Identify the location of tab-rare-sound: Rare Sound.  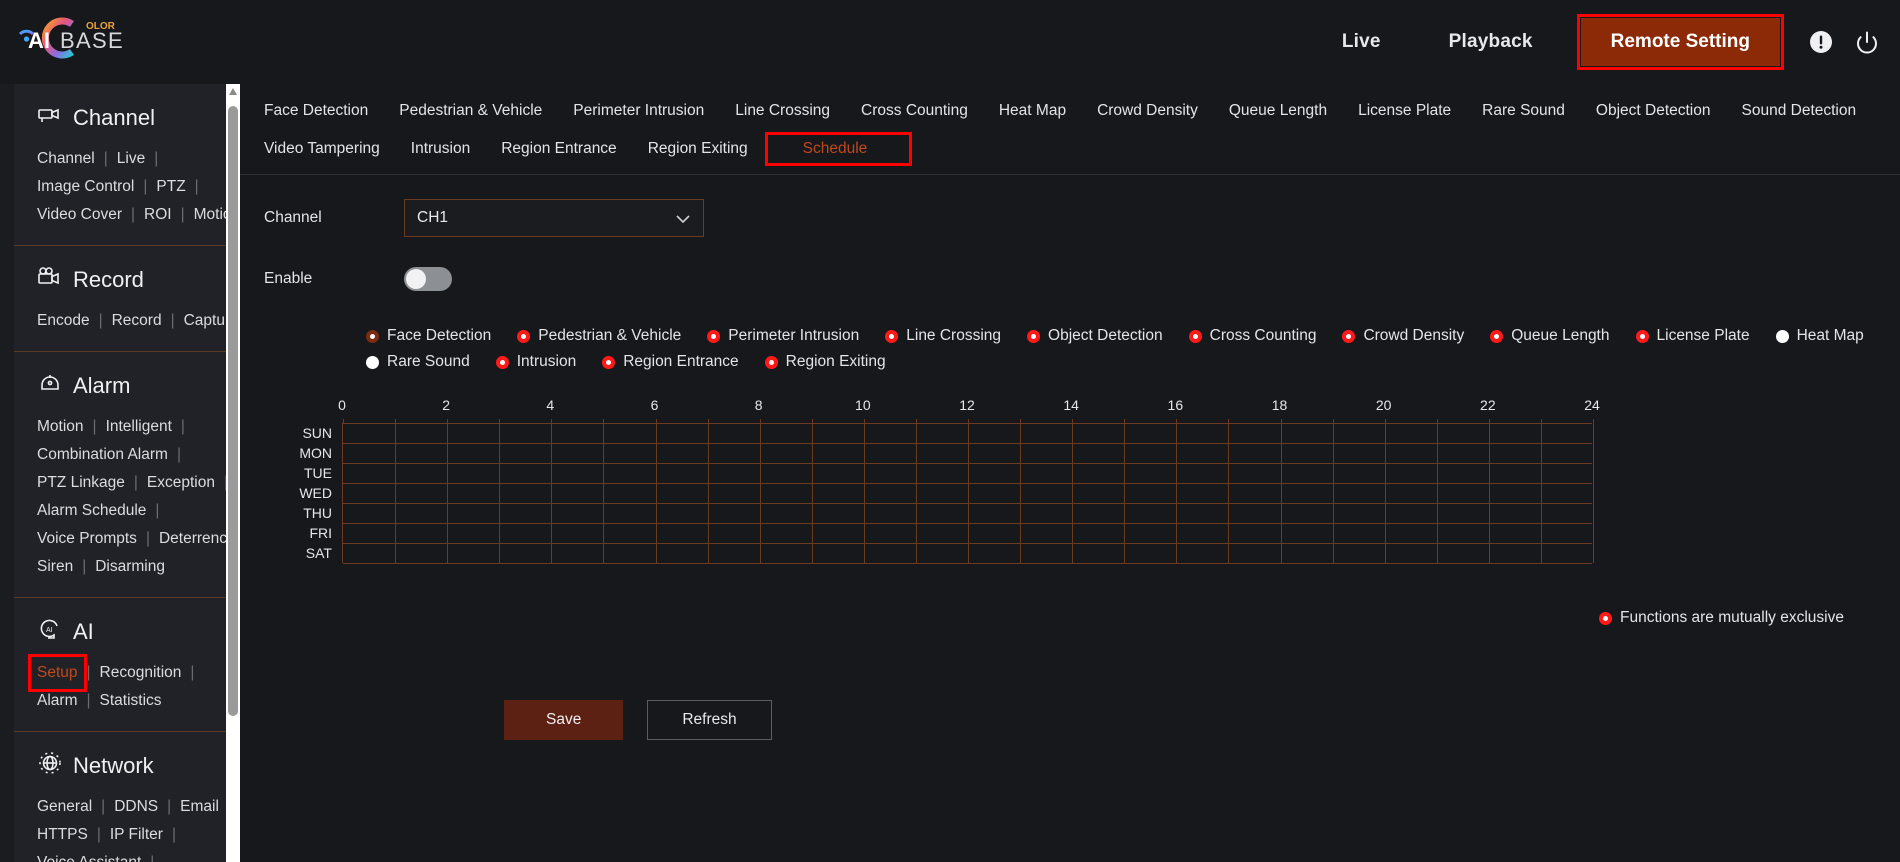
(1523, 111).